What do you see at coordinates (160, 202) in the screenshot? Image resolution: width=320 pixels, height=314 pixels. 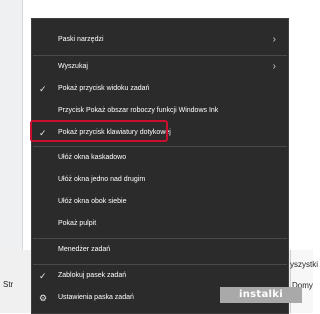 I see `menu-item-side-by-side-windows: Ułóż okna obok siebie` at bounding box center [160, 202].